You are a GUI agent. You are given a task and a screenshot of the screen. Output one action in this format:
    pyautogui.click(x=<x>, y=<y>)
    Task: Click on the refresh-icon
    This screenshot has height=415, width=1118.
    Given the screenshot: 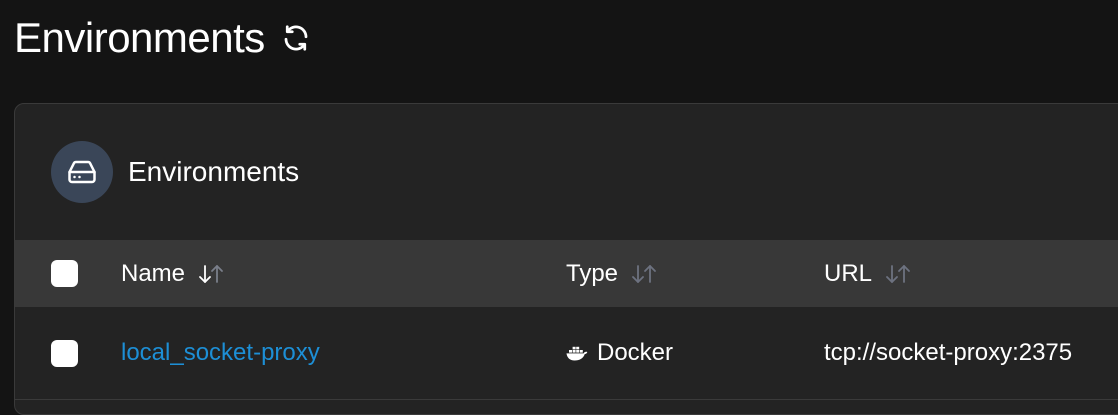 What is the action you would take?
    pyautogui.click(x=296, y=38)
    